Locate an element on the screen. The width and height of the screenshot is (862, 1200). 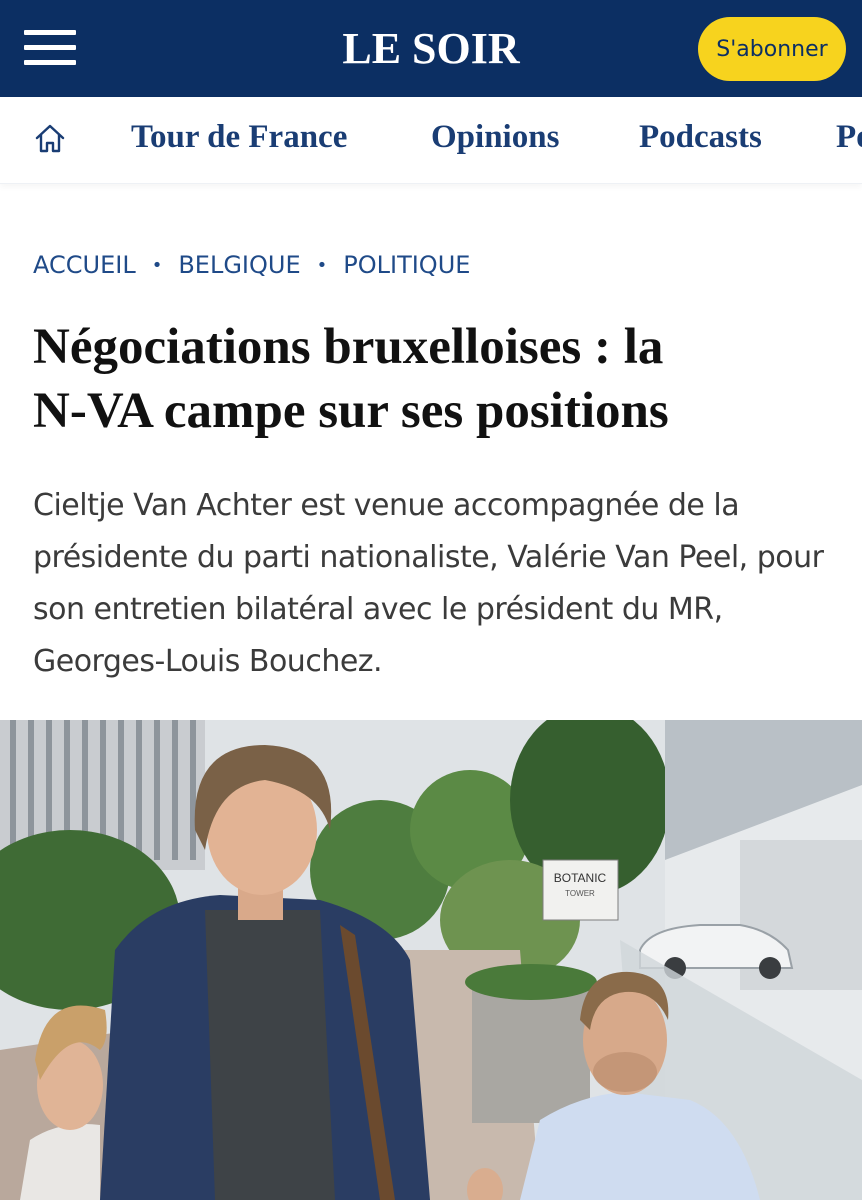
headline-line-1: Négociations bruxelloises : la is located at coordinates (348, 347).